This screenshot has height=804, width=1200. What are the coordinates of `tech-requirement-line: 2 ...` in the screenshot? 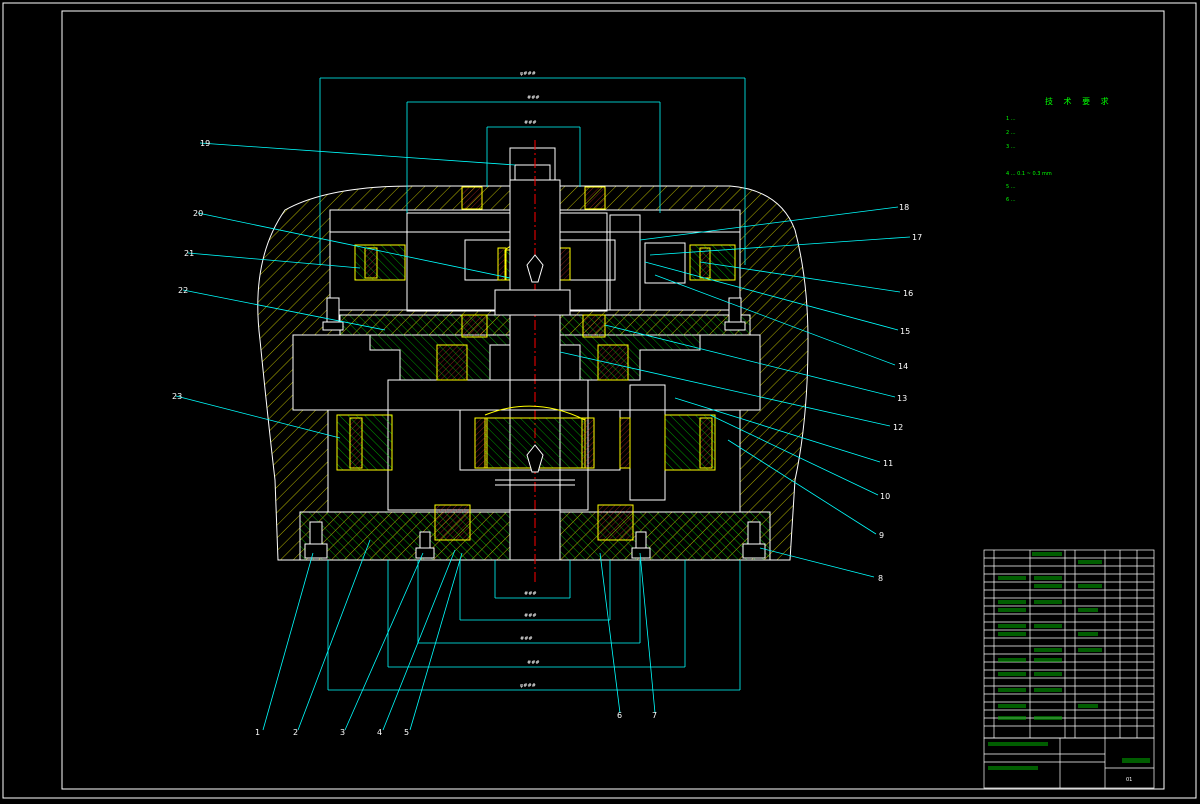 It's located at (1011, 133).